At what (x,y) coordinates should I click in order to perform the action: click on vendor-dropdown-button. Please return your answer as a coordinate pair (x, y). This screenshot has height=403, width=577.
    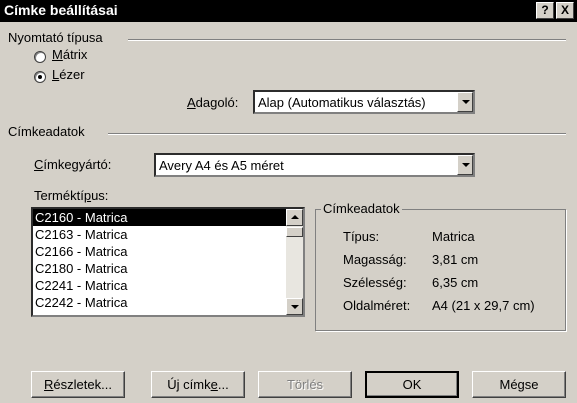
    Looking at the image, I should click on (465, 165).